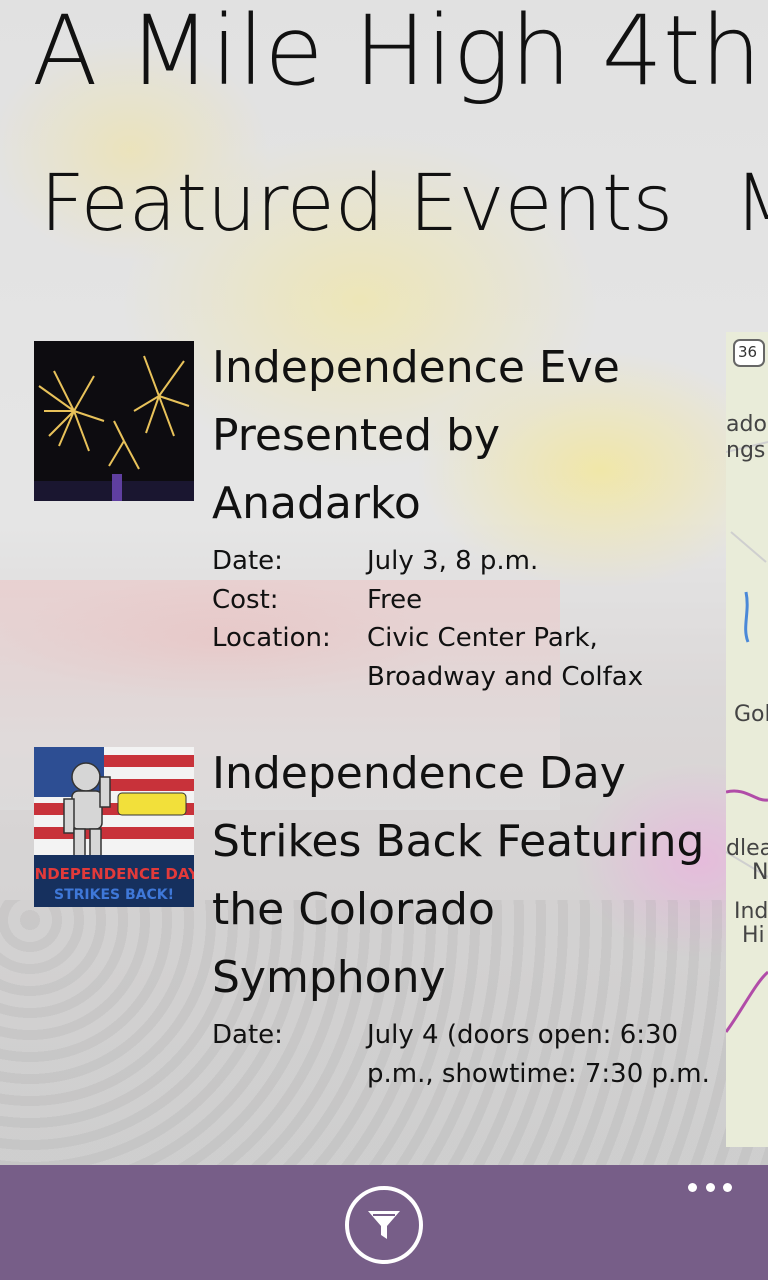 Image resolution: width=768 pixels, height=1280 pixels. I want to click on app-bar, so click(384, 1222).